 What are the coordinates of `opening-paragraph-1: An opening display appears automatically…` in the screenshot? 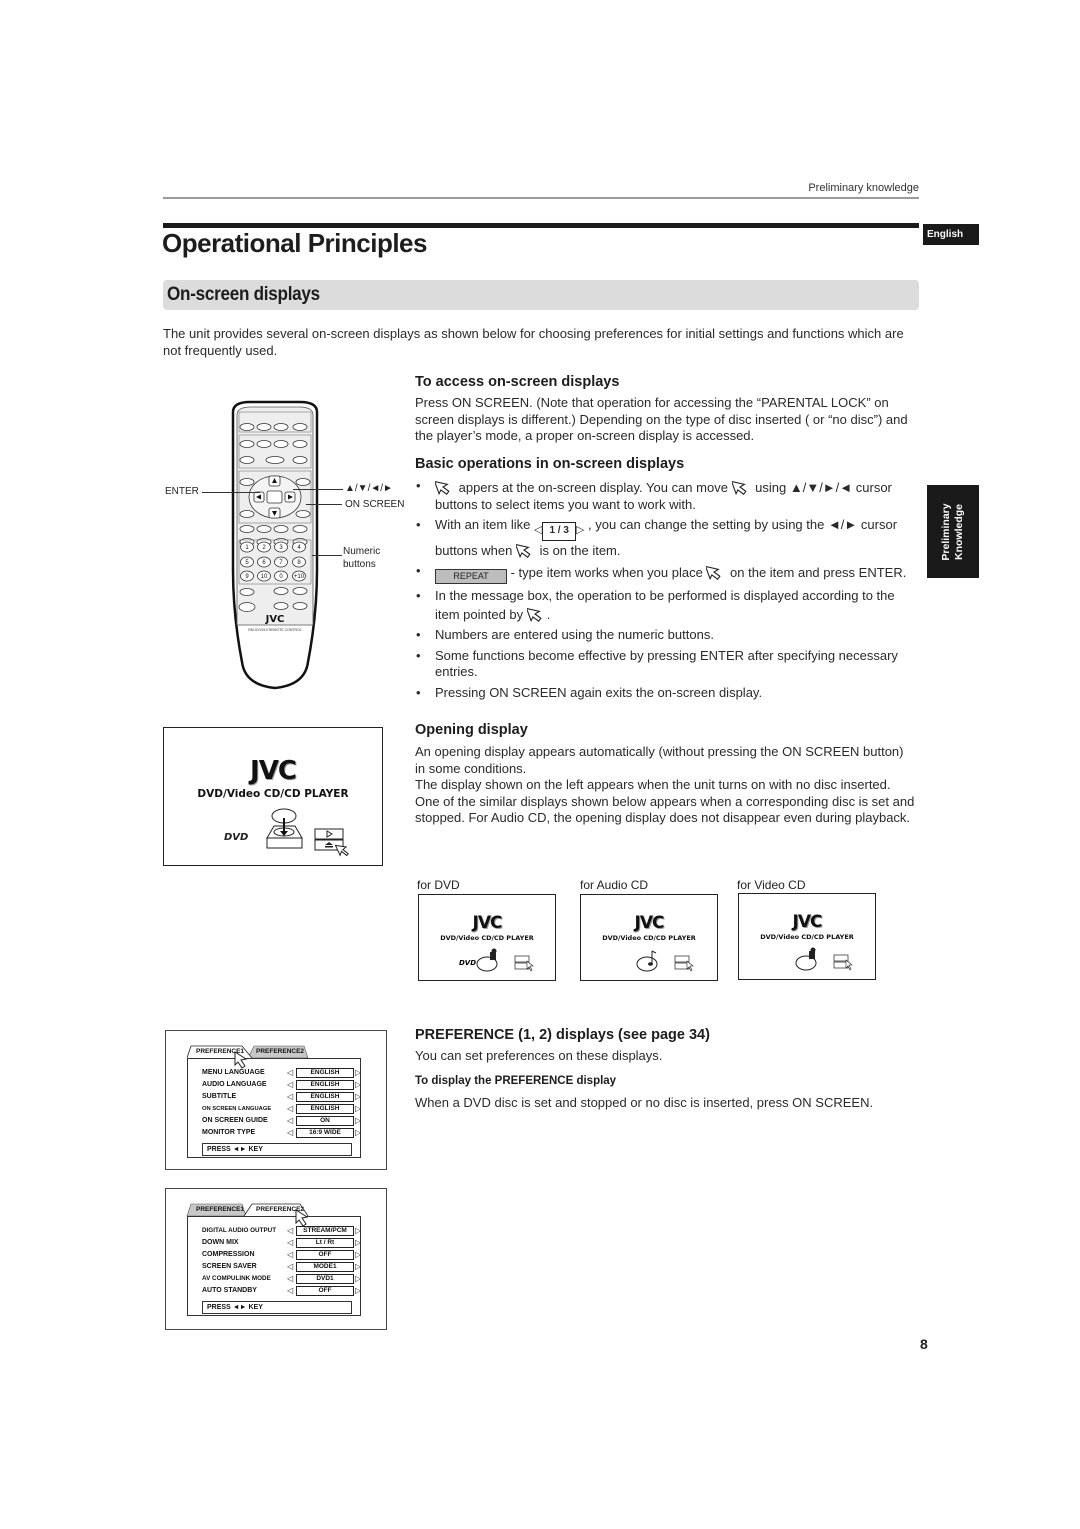 It's located at (659, 760).